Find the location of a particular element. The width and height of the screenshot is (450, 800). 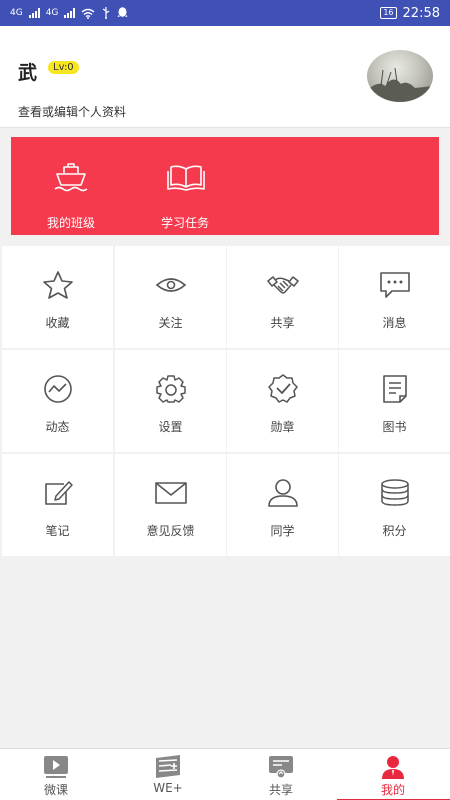

tab-label: 我的 is located at coordinates (392, 790).